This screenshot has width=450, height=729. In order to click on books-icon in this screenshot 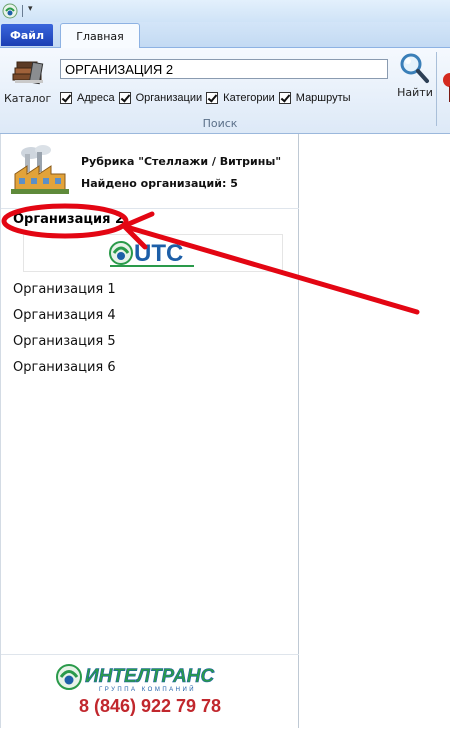, I will do `click(28, 73)`.